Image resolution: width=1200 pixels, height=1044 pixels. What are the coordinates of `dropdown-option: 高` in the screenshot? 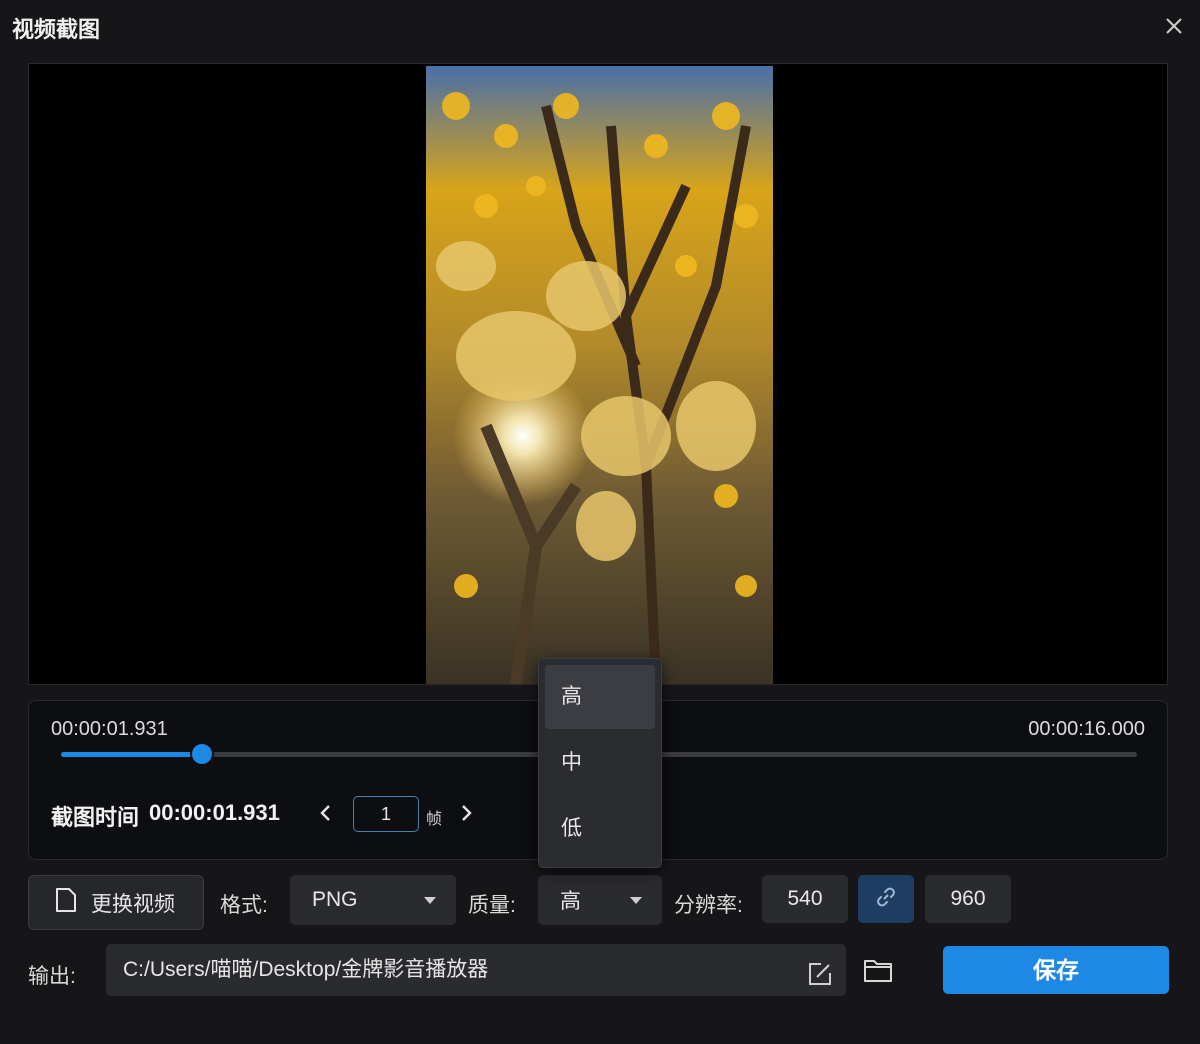 It's located at (600, 697).